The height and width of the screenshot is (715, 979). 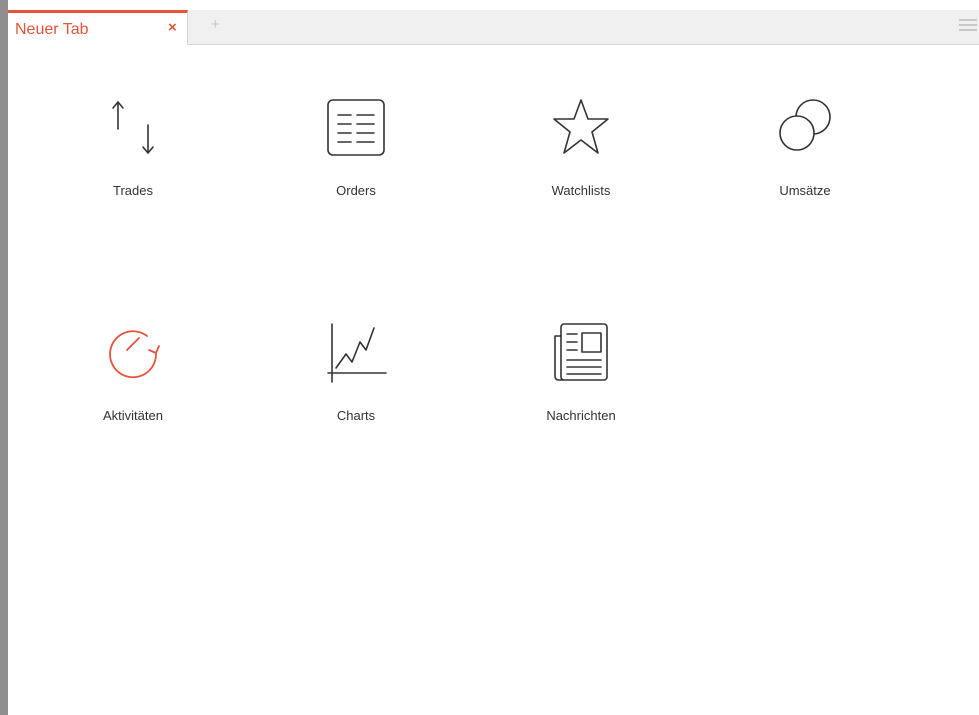 I want to click on tile-label: Charts, so click(x=356, y=415).